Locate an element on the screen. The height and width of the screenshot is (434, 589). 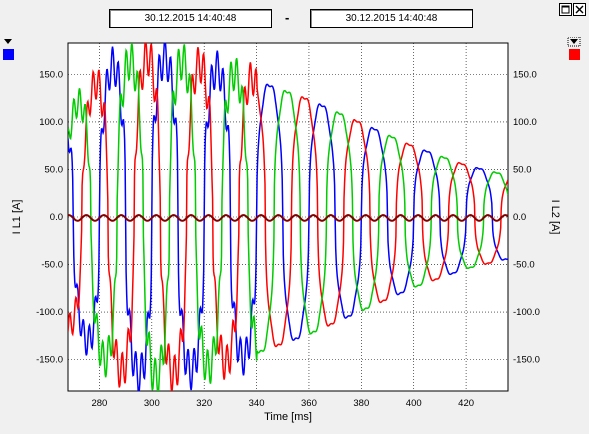
x-tick-label: 400 is located at coordinates (414, 403).